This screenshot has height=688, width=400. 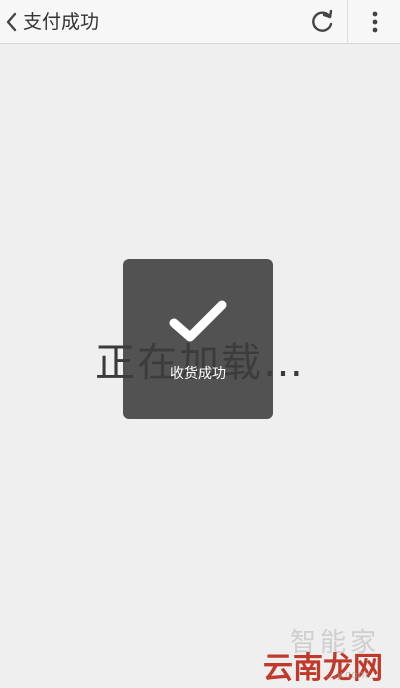 I want to click on refresh-icon, so click(x=322, y=20).